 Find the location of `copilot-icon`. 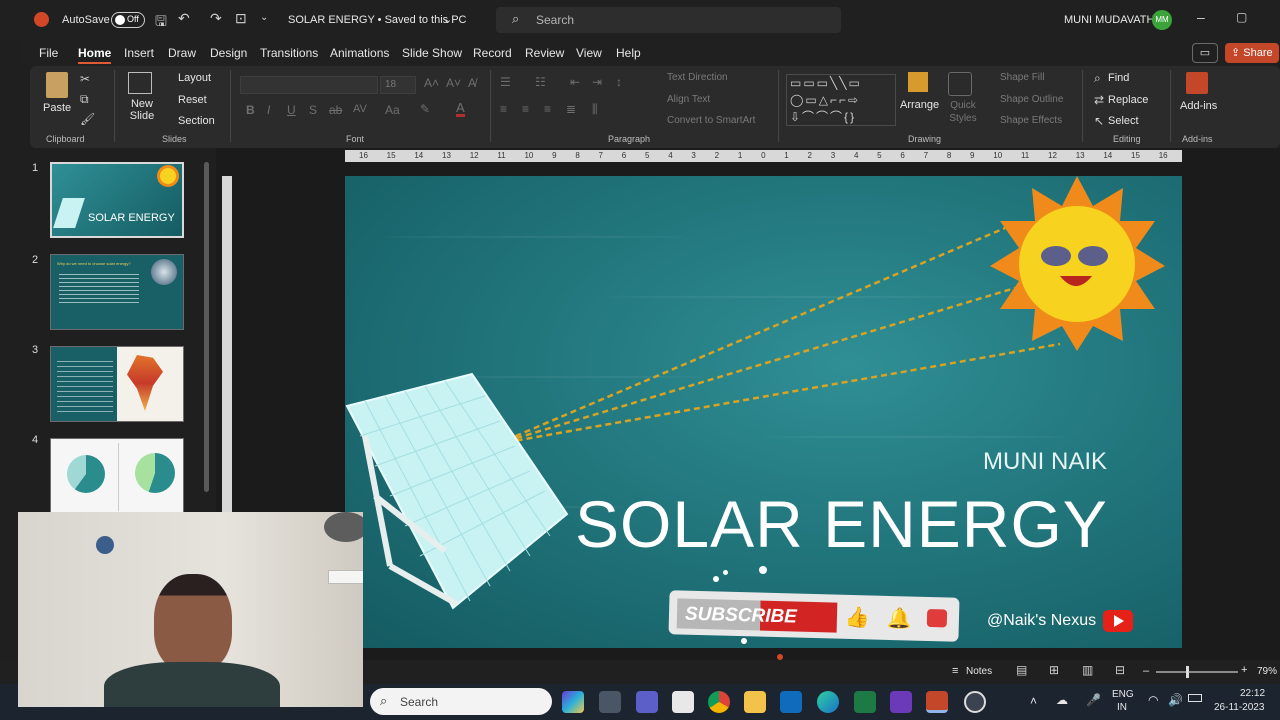

copilot-icon is located at coordinates (573, 702).